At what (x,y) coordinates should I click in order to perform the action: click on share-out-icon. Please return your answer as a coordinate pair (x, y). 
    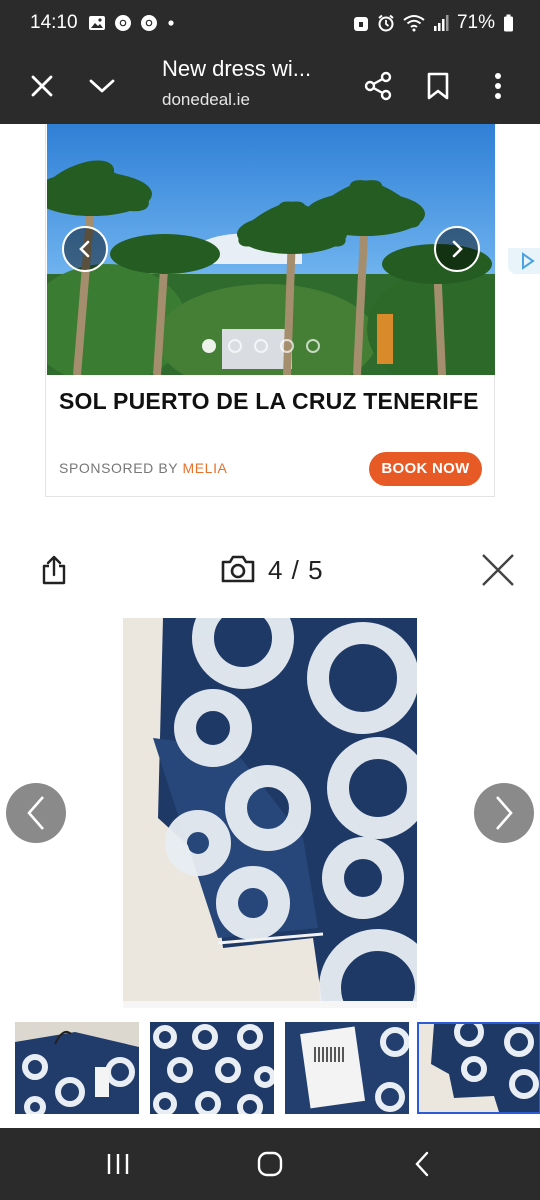
    Looking at the image, I should click on (54, 570).